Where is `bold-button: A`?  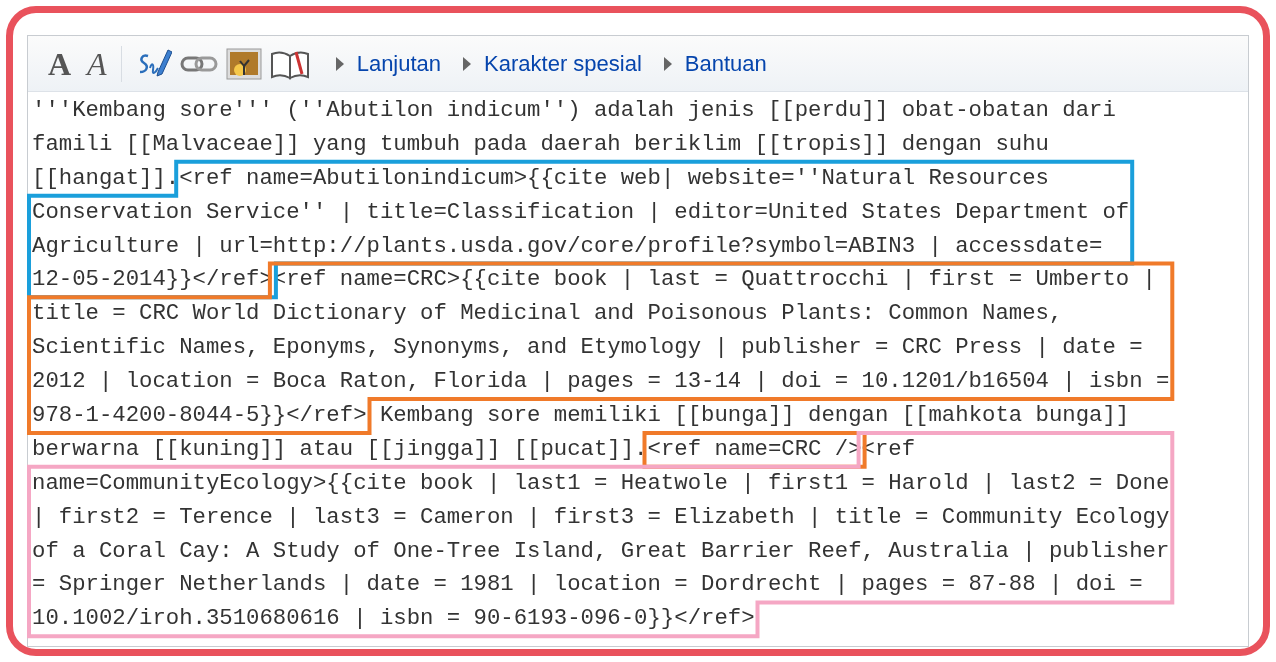
bold-button: A is located at coordinates (60, 63).